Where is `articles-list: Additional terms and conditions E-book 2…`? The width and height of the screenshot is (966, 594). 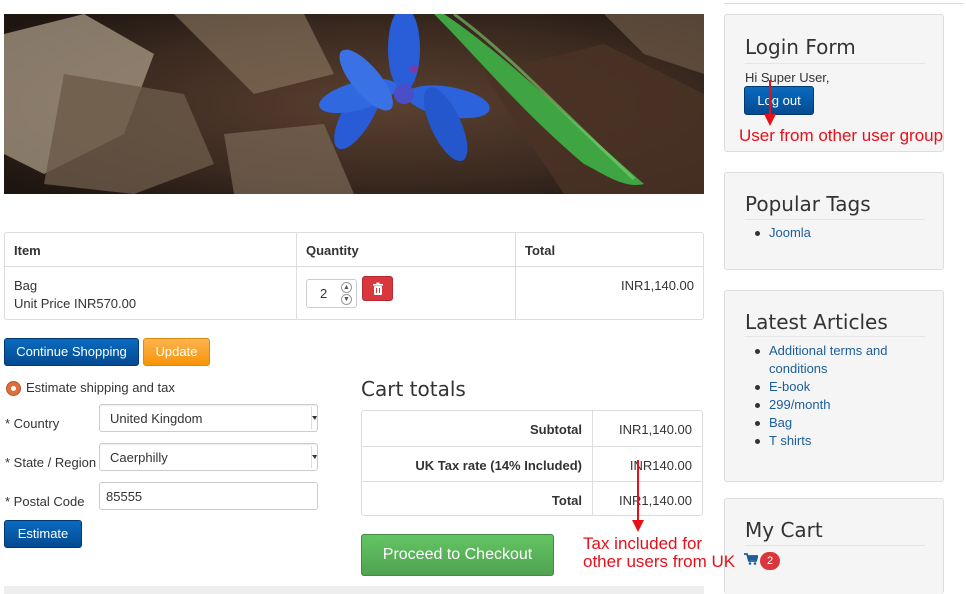
articles-list: Additional terms and conditions E-book 2… is located at coordinates (835, 396).